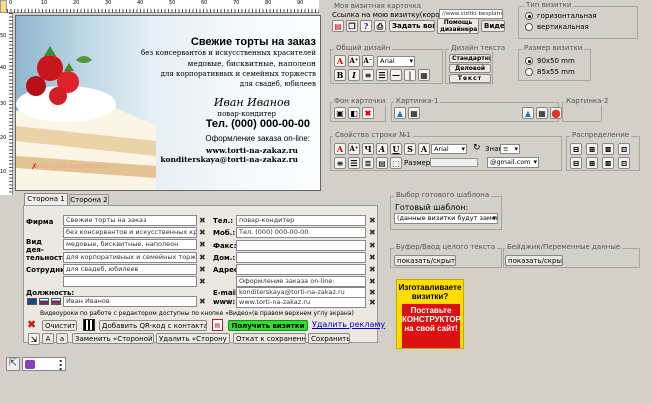 The width and height of the screenshot is (652, 403). Describe the element at coordinates (301, 220) in the screenshot. I see `phone-input: повар-кондитер` at that location.